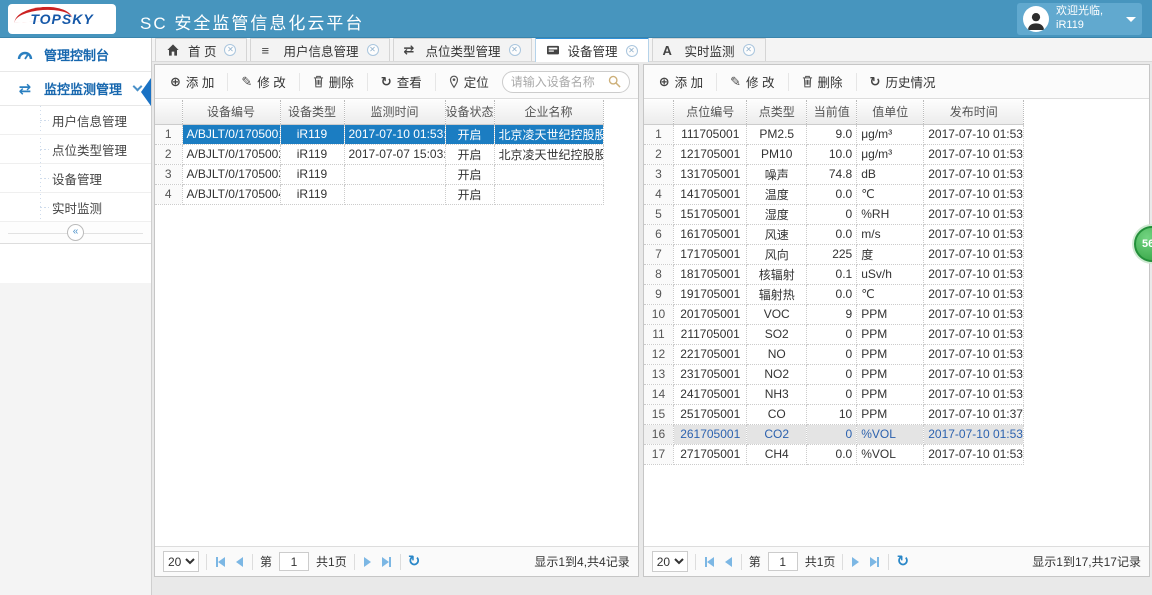 This screenshot has height=595, width=1152. What do you see at coordinates (834, 334) in the screenshot?
I see `table-row: 11211705001SO20PPM2017-07-10 01:53:22` at bounding box center [834, 334].